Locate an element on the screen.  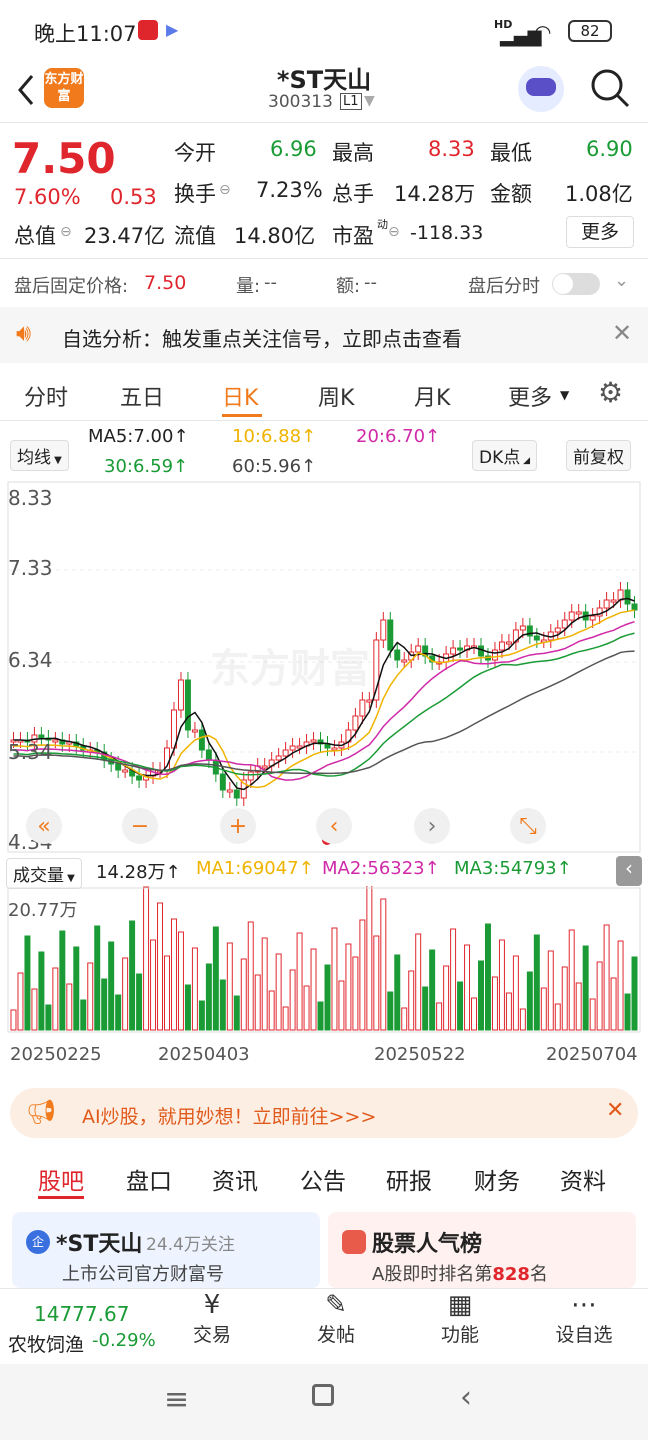
zoom-in-icon: + is located at coordinates (238, 826).